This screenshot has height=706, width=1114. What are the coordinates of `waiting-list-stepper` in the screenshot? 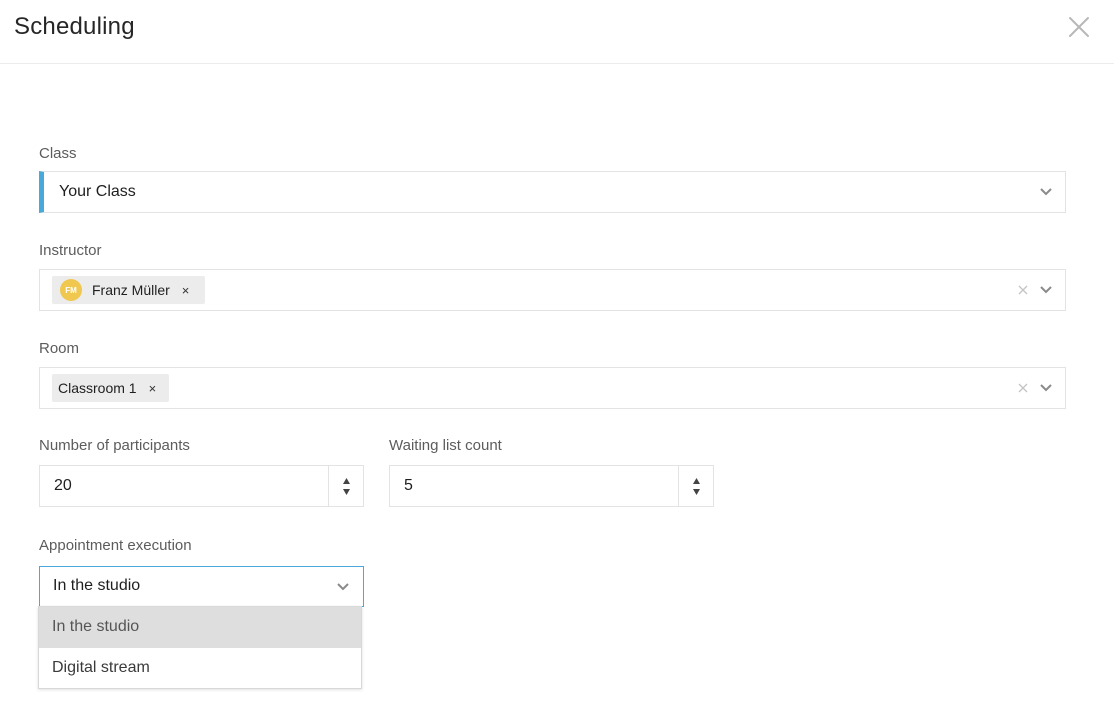 It's located at (695, 486).